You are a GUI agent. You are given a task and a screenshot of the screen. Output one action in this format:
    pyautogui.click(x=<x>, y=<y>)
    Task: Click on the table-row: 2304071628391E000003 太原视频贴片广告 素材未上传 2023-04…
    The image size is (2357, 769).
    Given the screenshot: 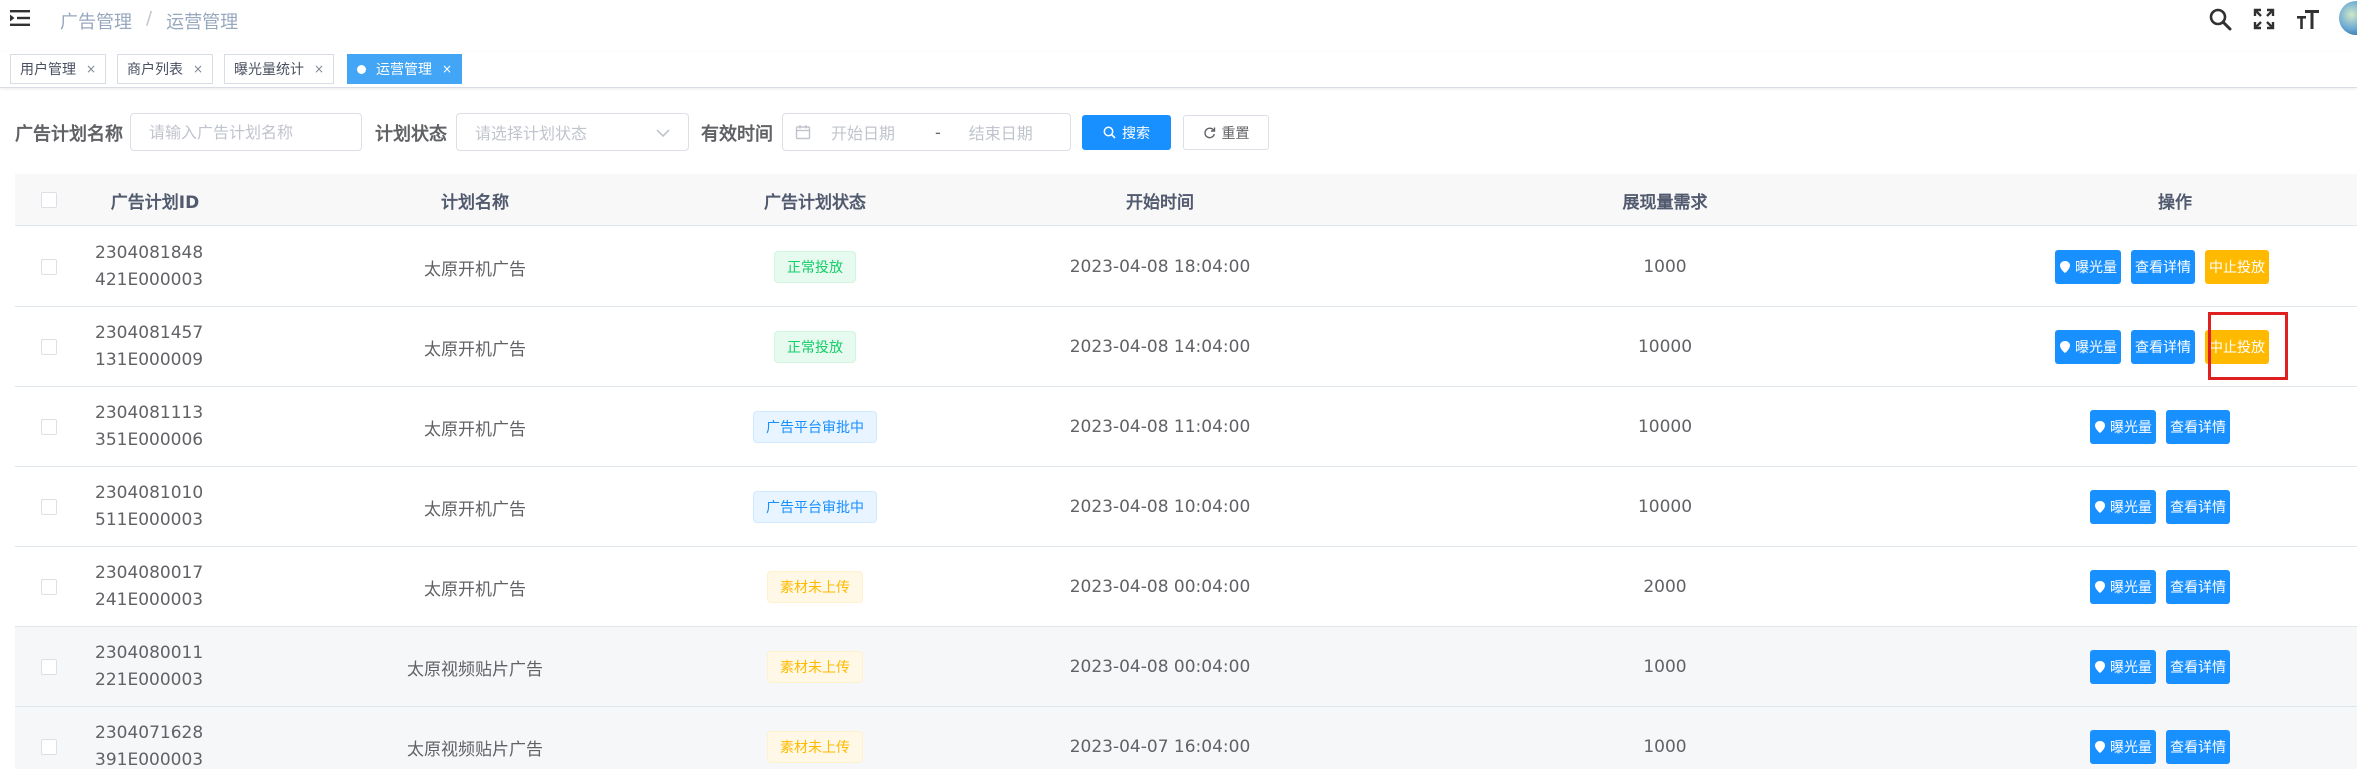 What is the action you would take?
    pyautogui.click(x=1186, y=738)
    